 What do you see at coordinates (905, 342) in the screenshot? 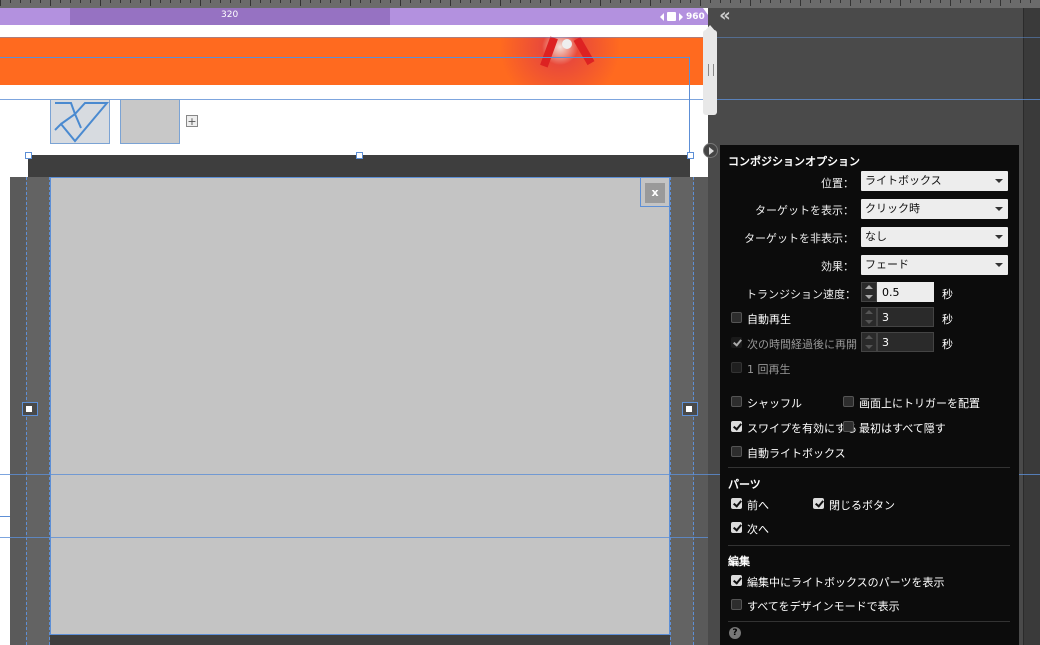
I see `resume-input: 3` at bounding box center [905, 342].